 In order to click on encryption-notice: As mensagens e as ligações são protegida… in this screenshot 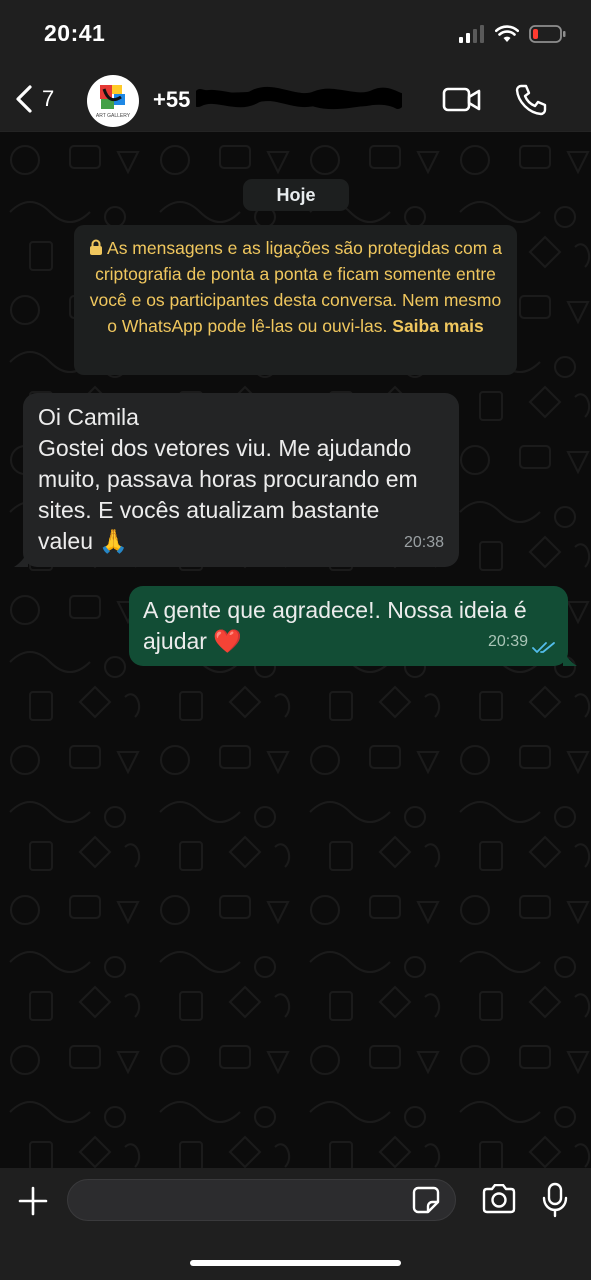, I will do `click(295, 300)`.